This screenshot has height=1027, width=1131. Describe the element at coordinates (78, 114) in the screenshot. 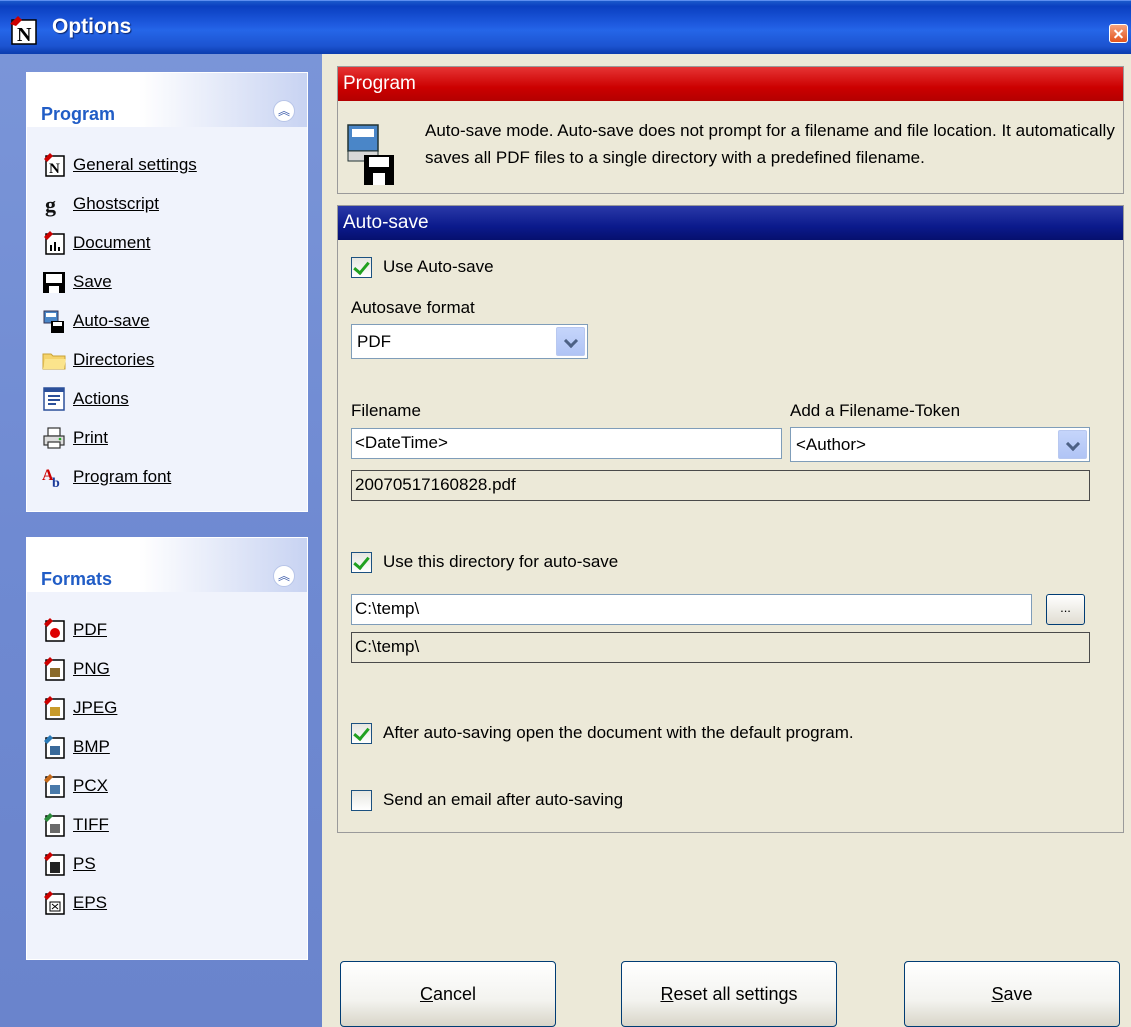

I see `program-panel-title: Program` at that location.